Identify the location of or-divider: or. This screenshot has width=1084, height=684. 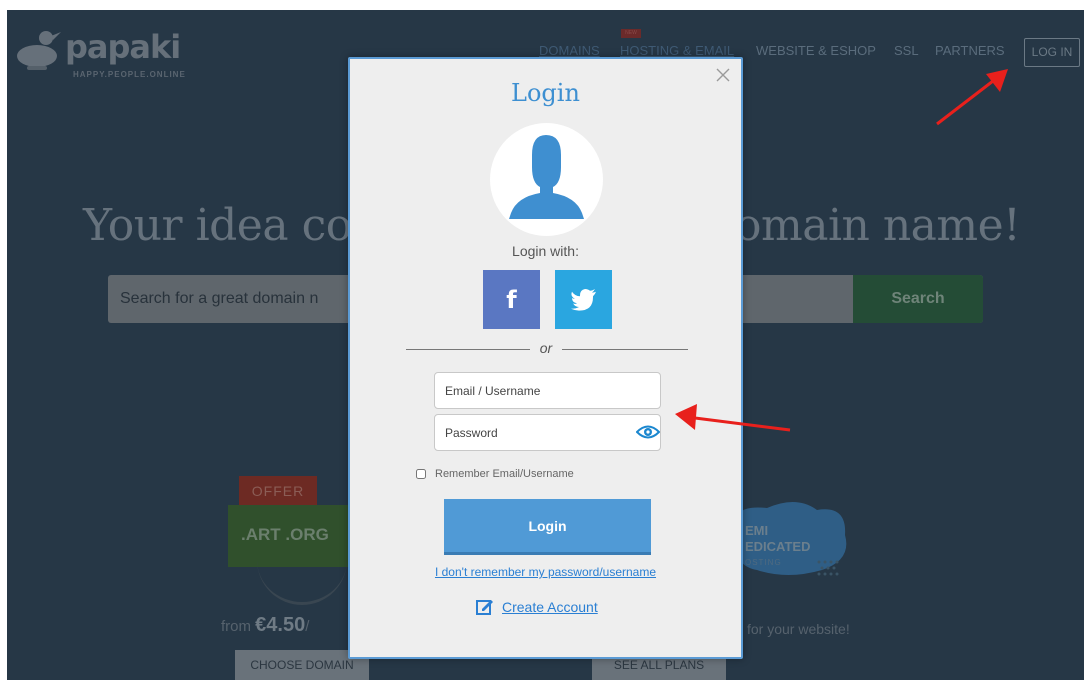
(547, 349).